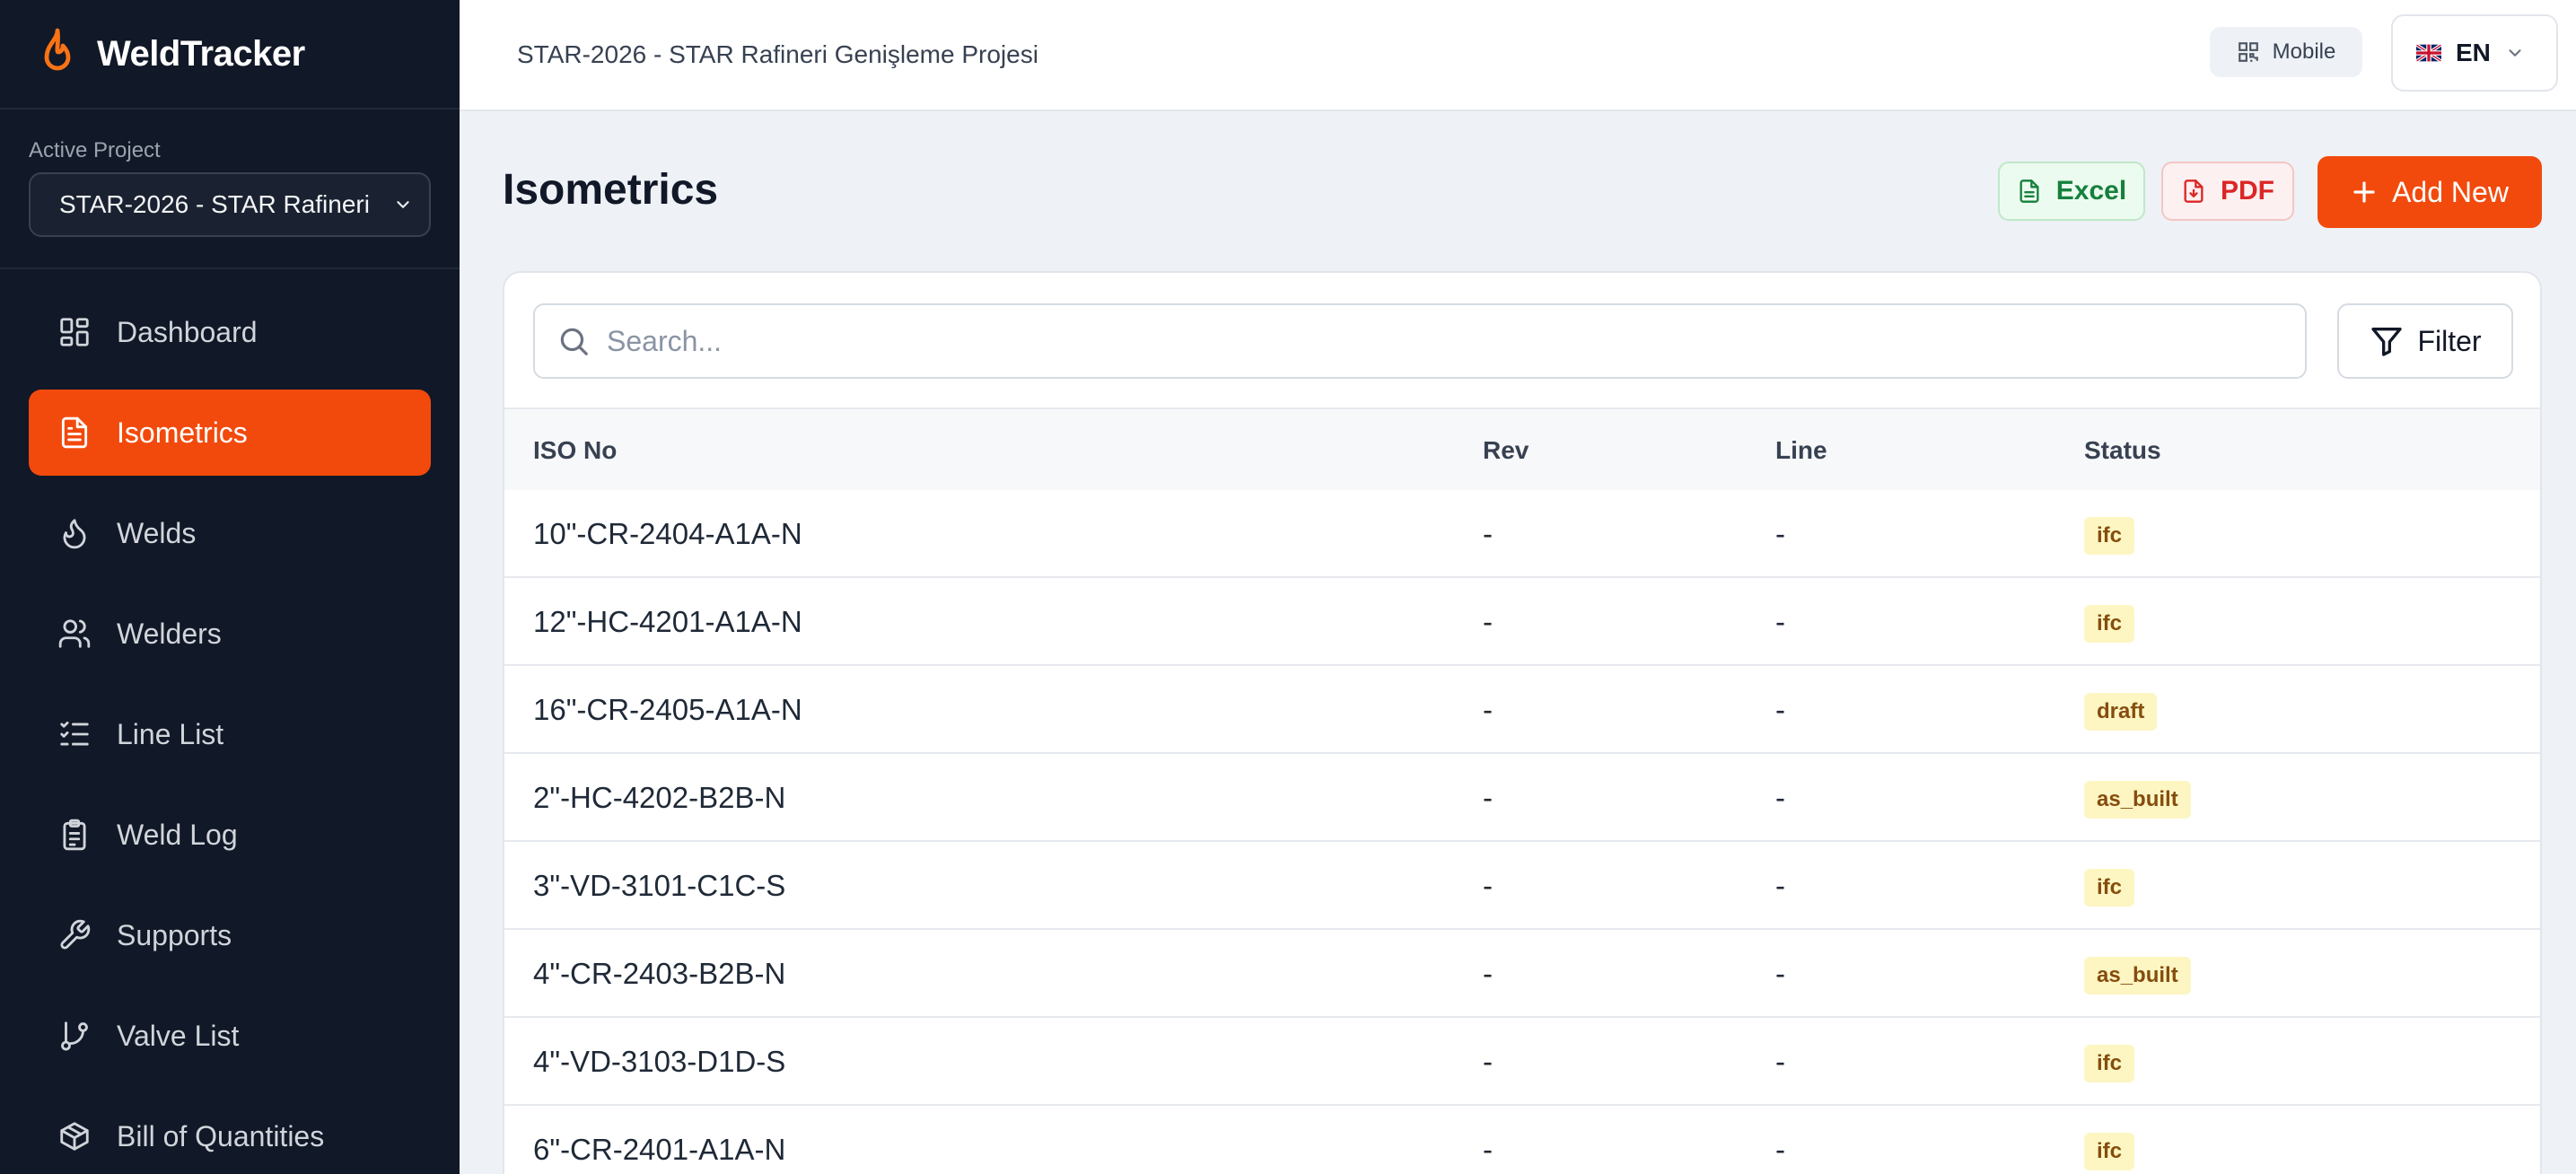  I want to click on sidebar-item-label: Dashboard, so click(187, 331).